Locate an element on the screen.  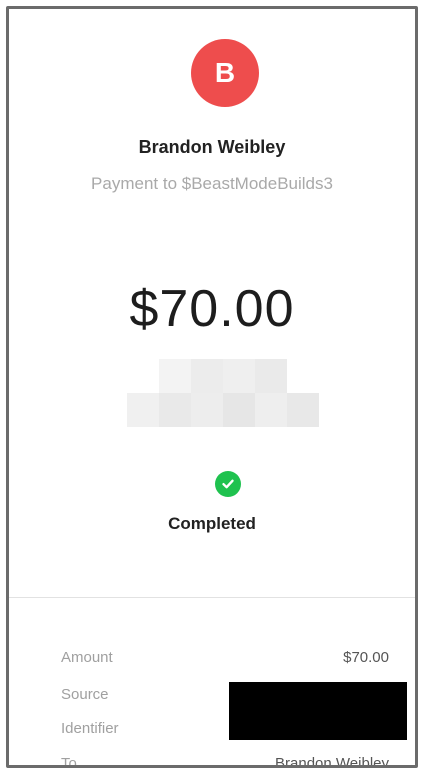
amount-value: $70.00 is located at coordinates (366, 657).